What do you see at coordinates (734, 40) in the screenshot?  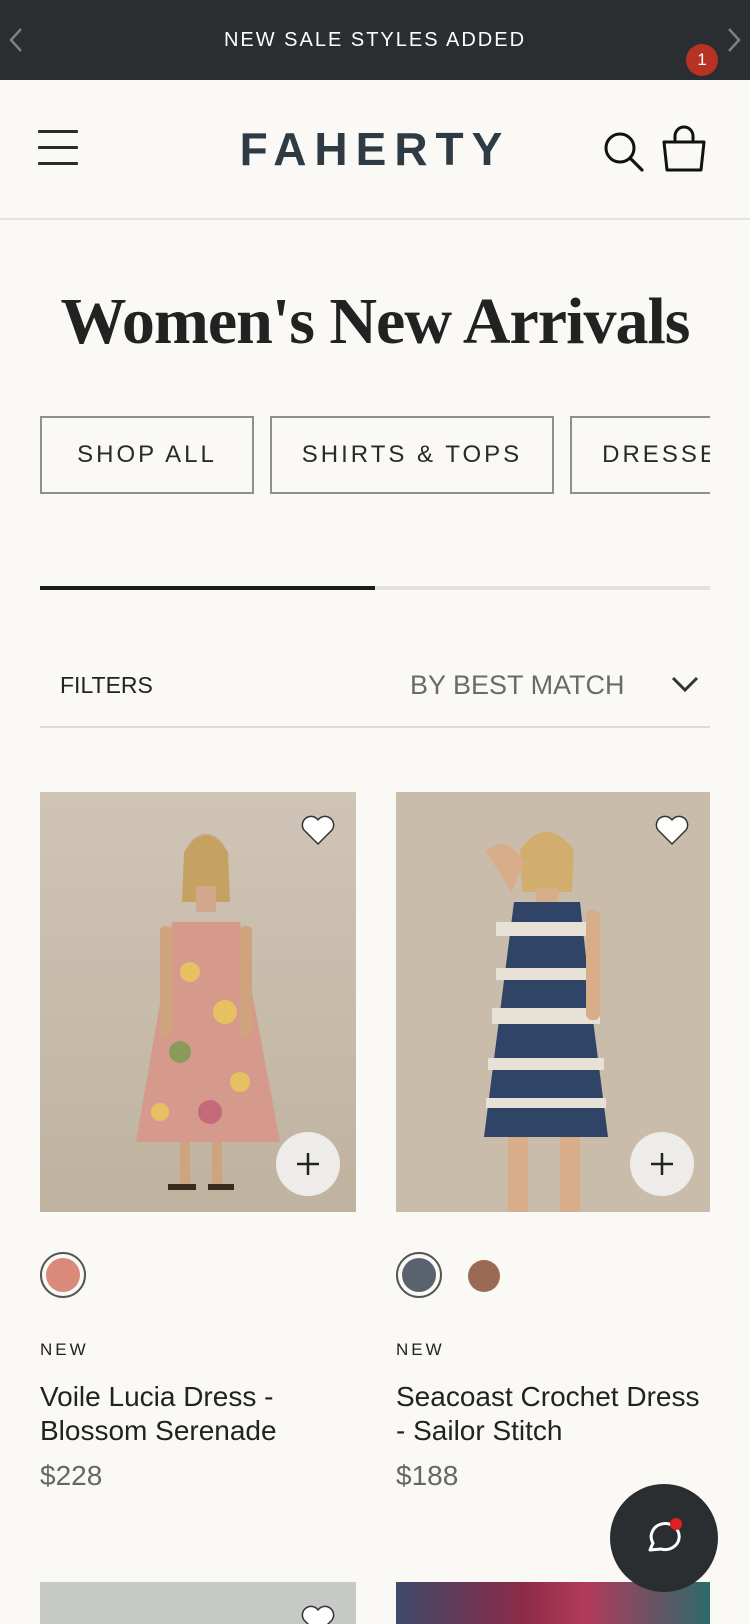 I see `chevron-right-icon` at bounding box center [734, 40].